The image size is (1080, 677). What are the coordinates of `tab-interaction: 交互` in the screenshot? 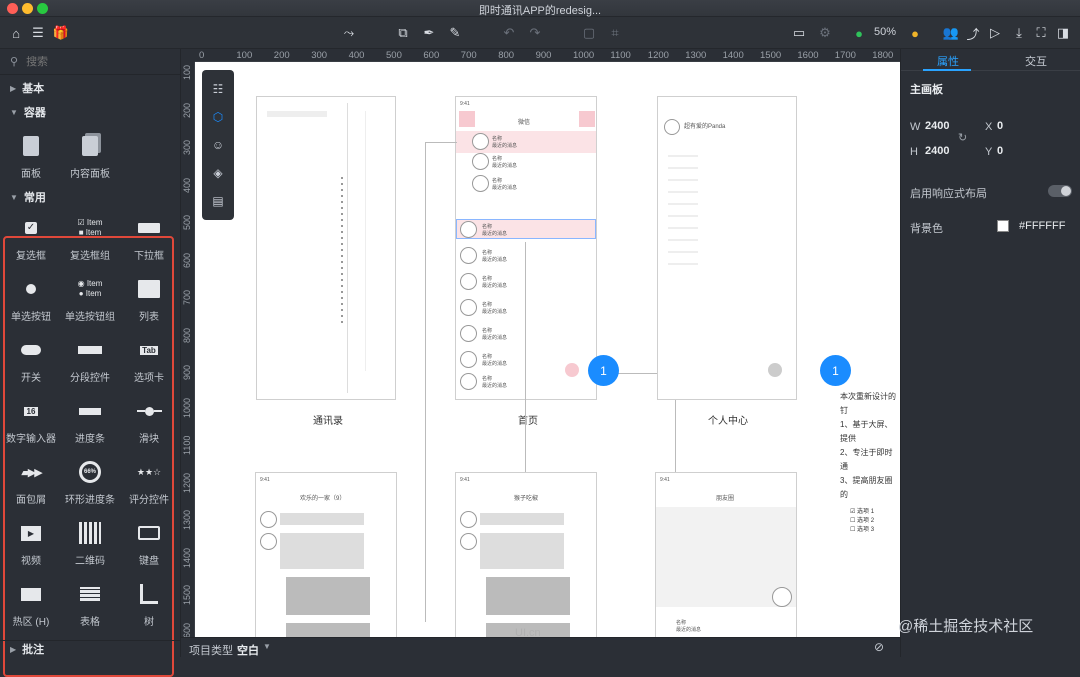 It's located at (1036, 61).